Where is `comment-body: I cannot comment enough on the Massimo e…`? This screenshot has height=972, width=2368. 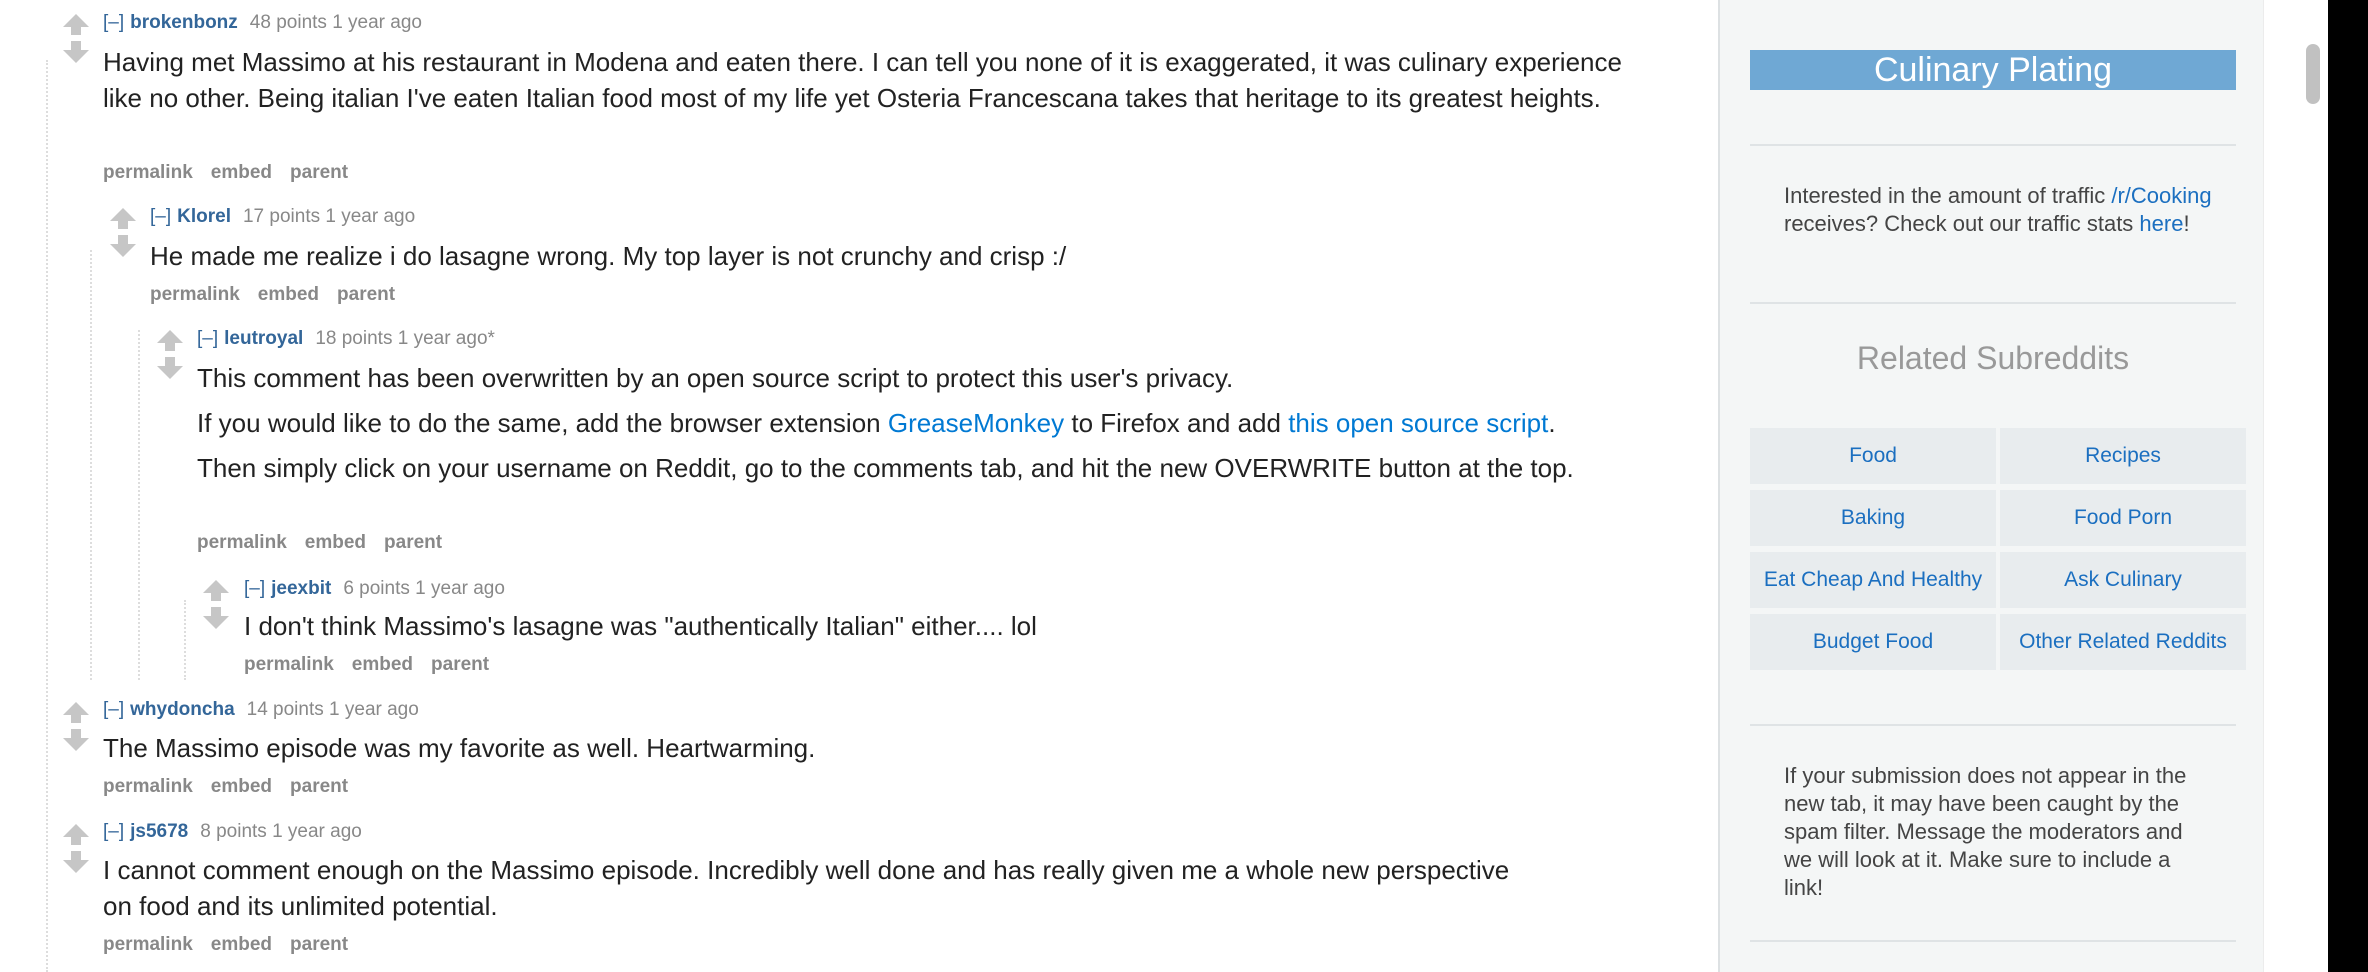 comment-body: I cannot comment enough on the Massimo e… is located at coordinates (823, 892).